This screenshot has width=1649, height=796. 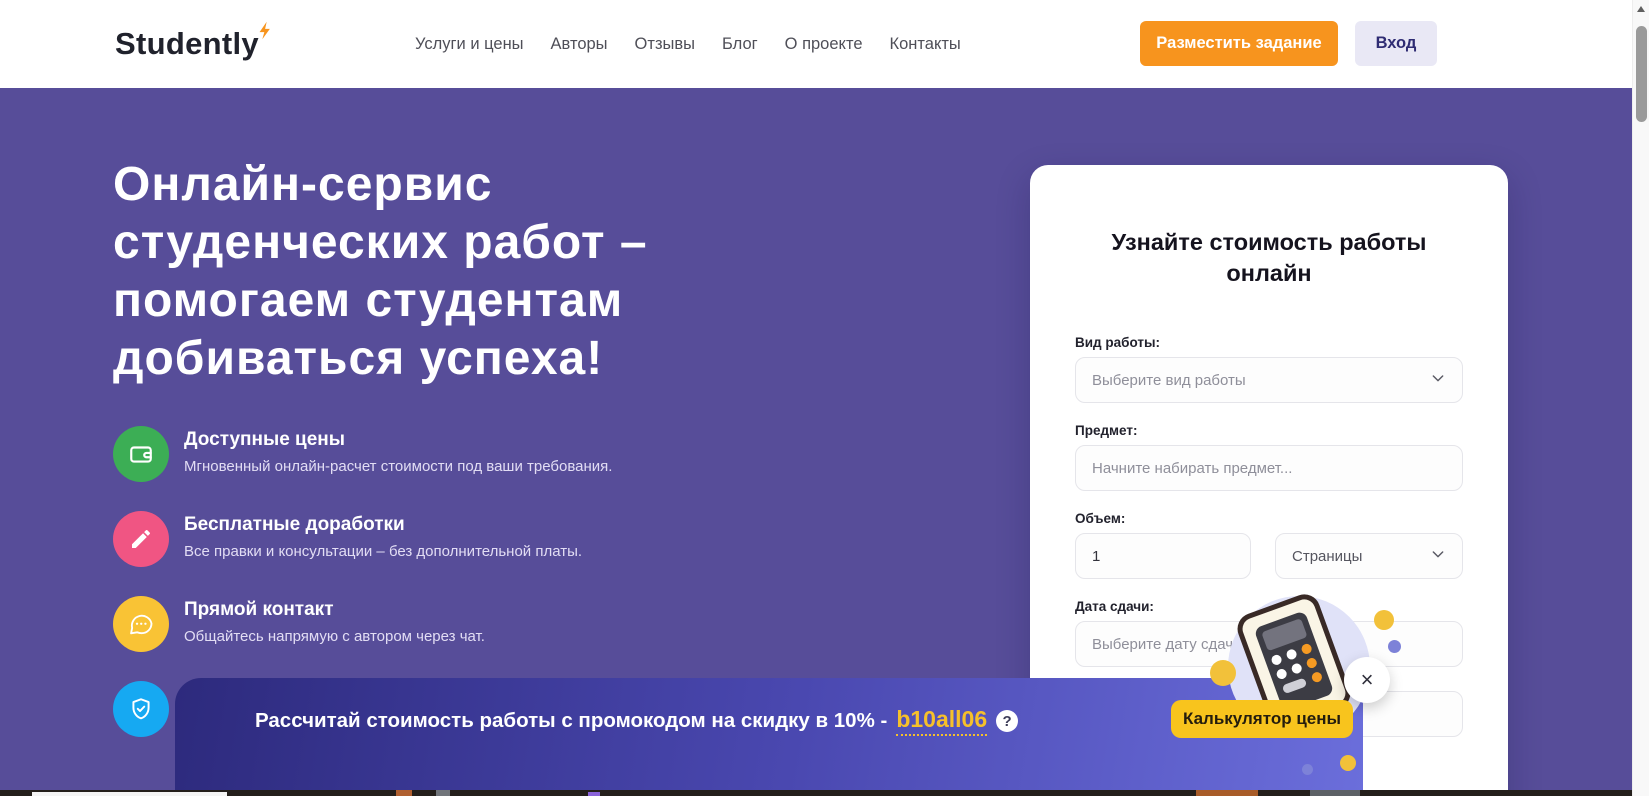 I want to click on nav-item-about: О проекте, so click(x=824, y=44).